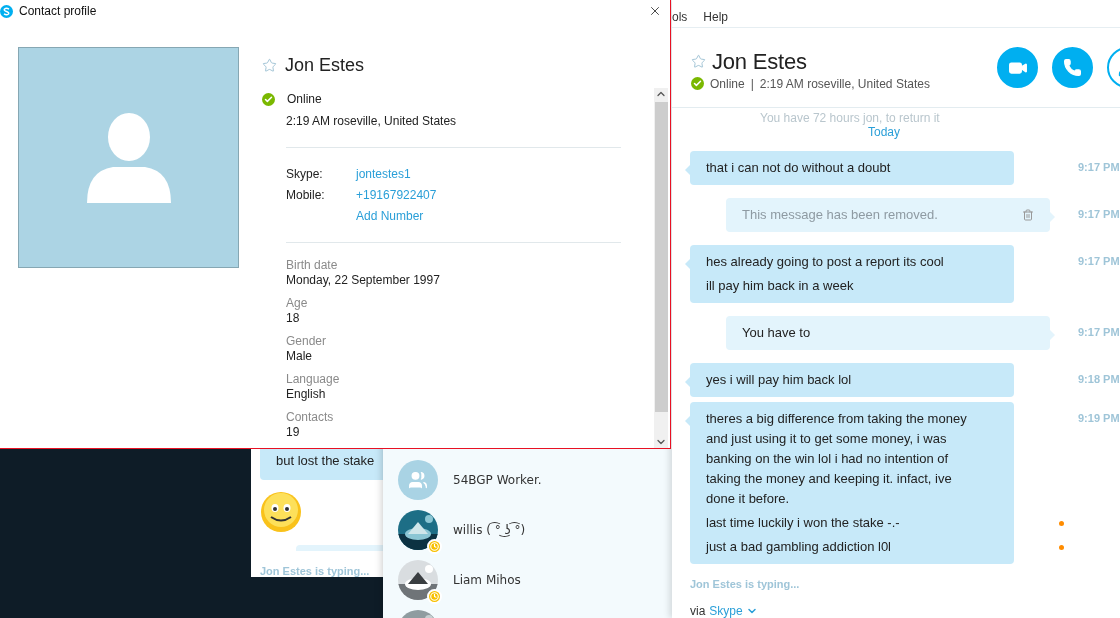 This screenshot has width=1120, height=618. Describe the element at coordinates (497, 480) in the screenshot. I see `contact-name: 54BGP Worker.` at that location.